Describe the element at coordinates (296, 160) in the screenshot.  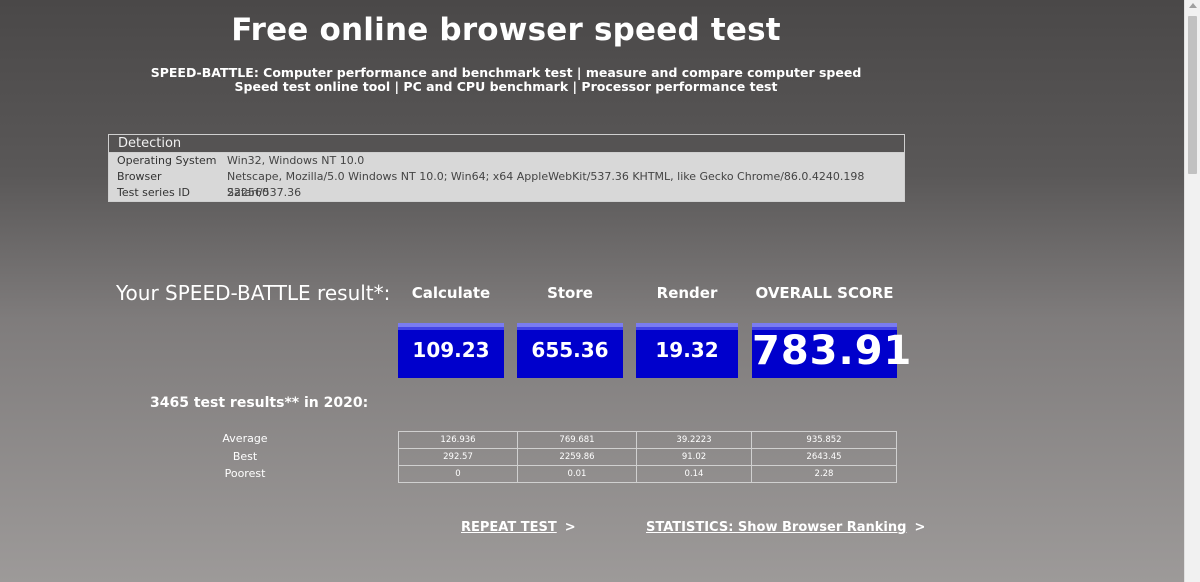
I see `detection-value: Win32, Windows NT 10.0` at that location.